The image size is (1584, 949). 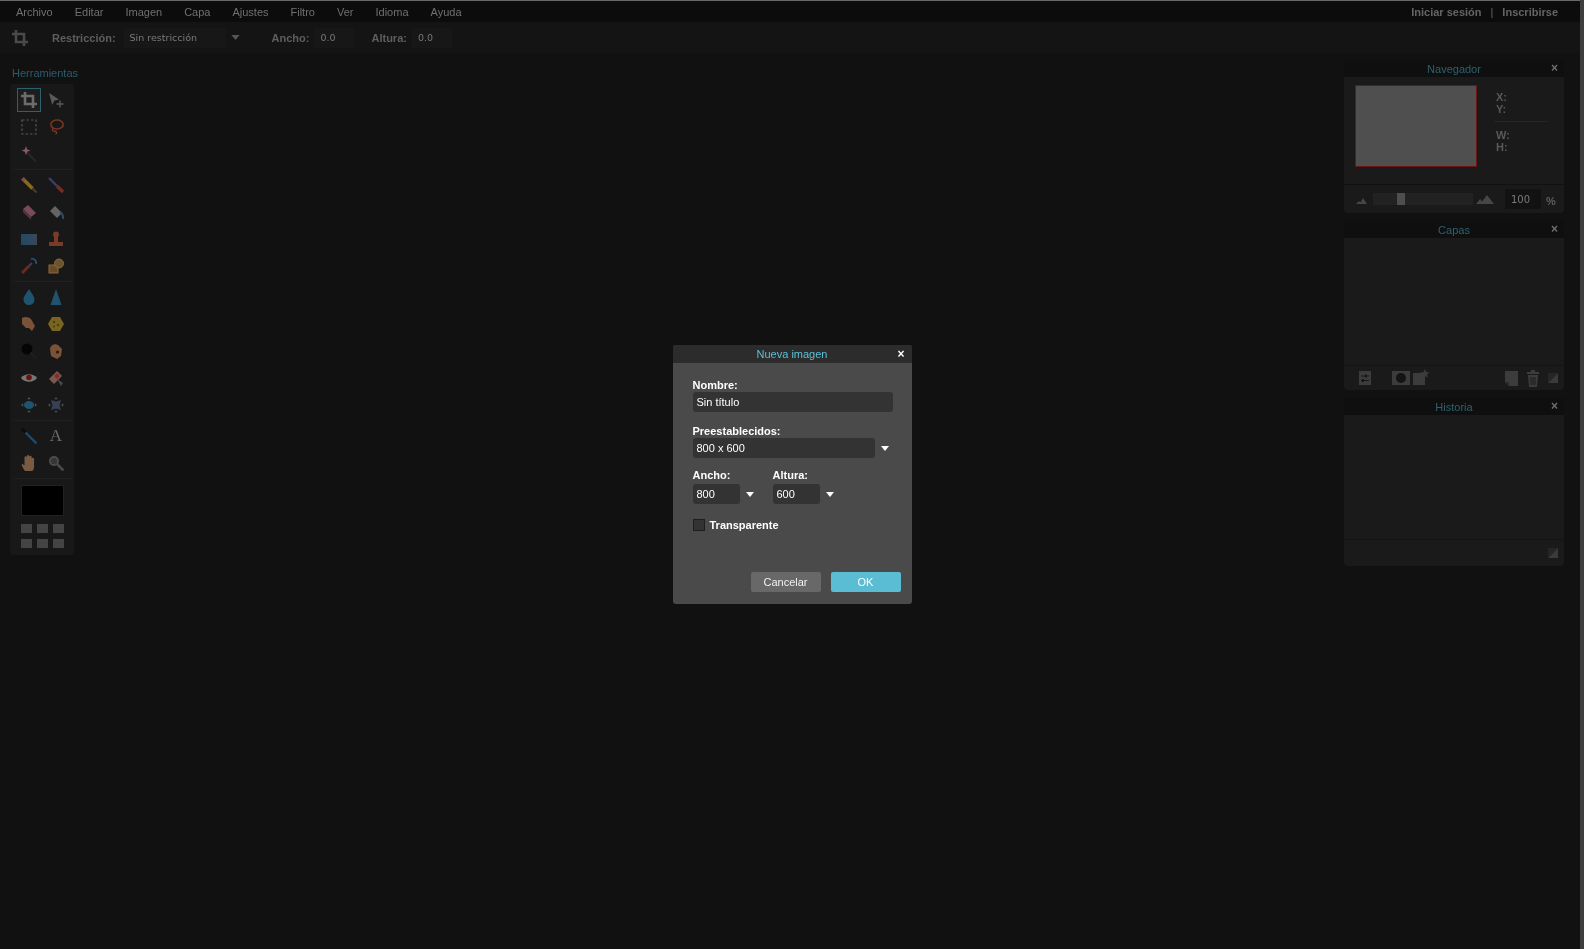 I want to click on width-field: 800, so click(x=716, y=494).